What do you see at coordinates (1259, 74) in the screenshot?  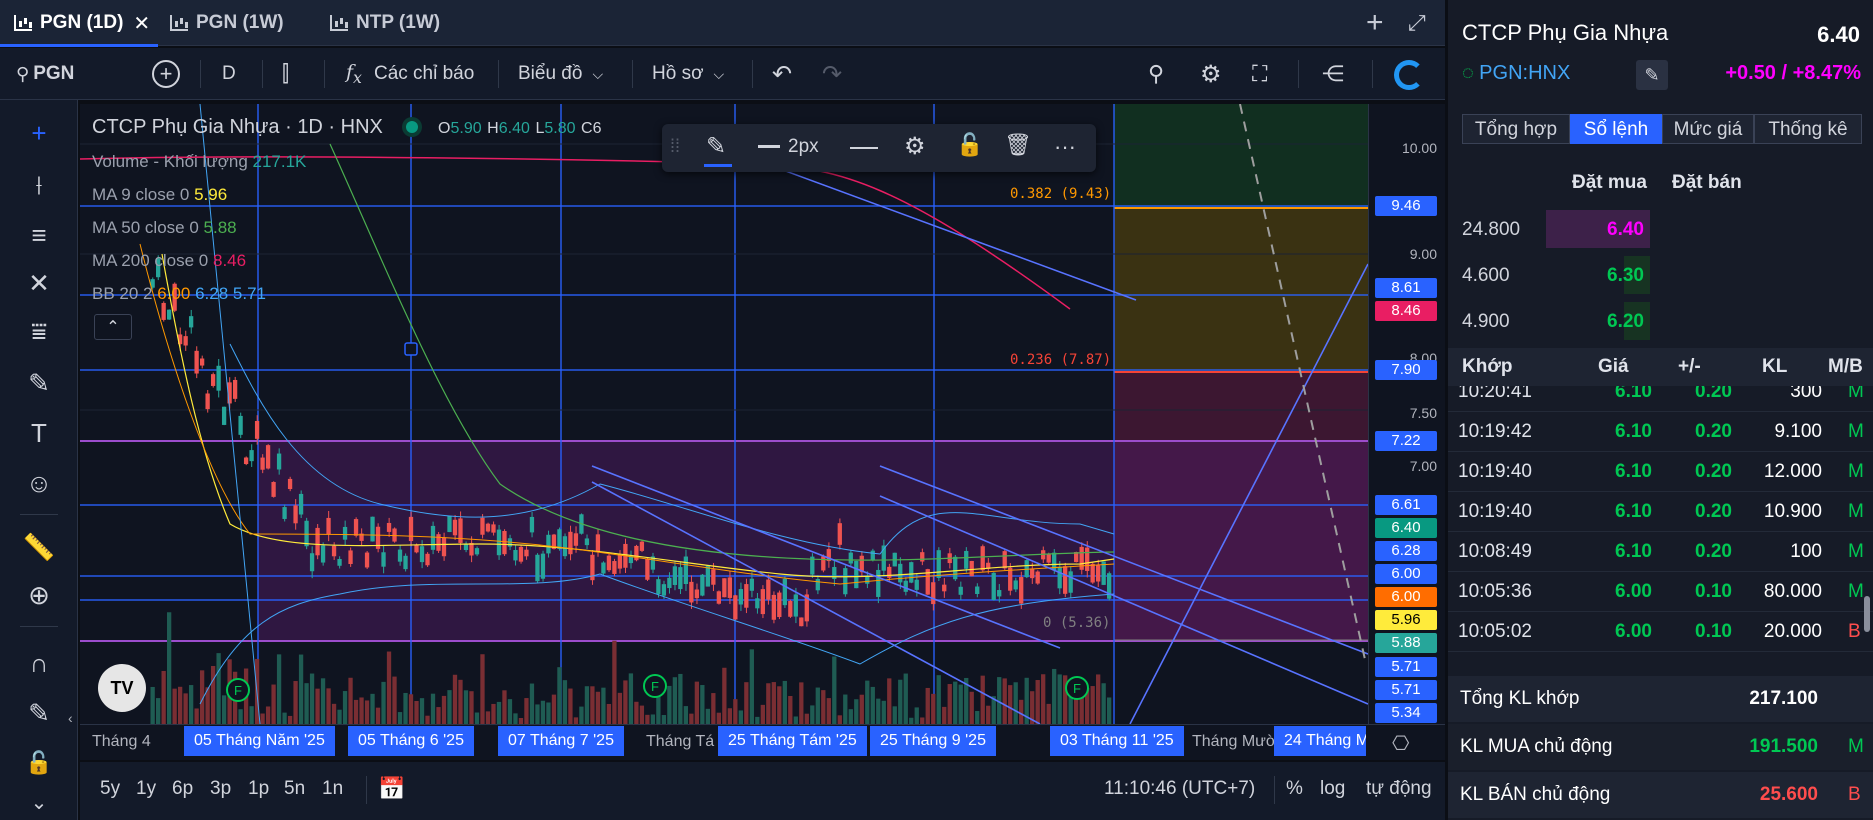 I see `fullscreen-icon: ⛶` at bounding box center [1259, 74].